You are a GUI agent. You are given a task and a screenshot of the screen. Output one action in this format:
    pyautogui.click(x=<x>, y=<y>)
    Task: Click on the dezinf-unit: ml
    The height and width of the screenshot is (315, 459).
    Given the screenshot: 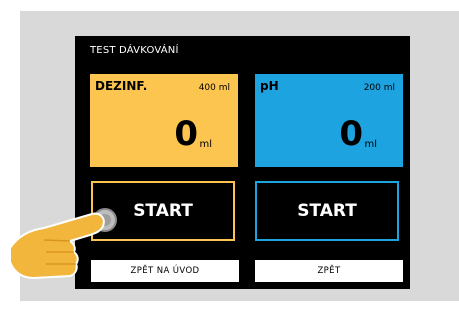 What is the action you would take?
    pyautogui.click(x=205, y=144)
    